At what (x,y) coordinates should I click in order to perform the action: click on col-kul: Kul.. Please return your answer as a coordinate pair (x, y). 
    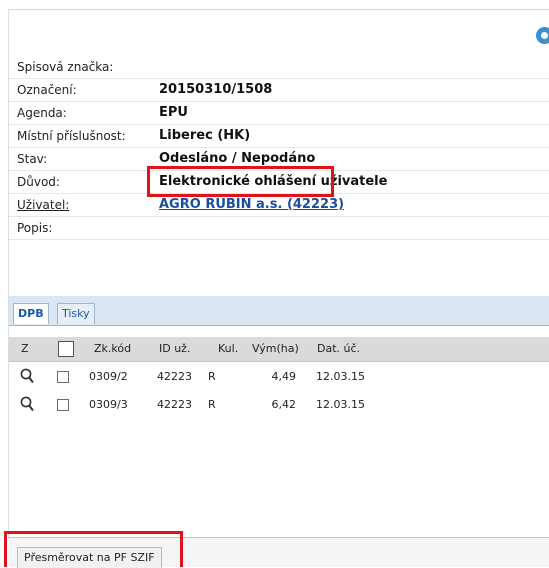
    Looking at the image, I should click on (228, 348).